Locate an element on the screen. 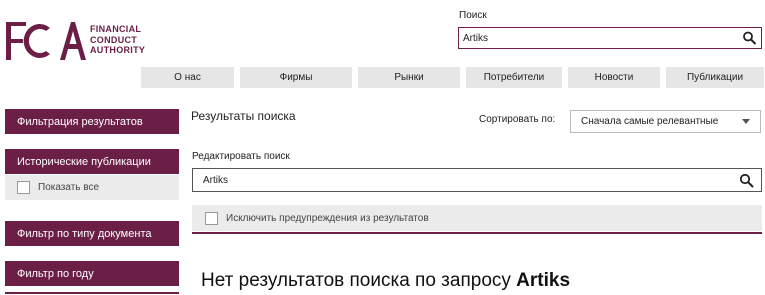 The height and width of the screenshot is (295, 765). fca-logo-mark is located at coordinates (46, 41).